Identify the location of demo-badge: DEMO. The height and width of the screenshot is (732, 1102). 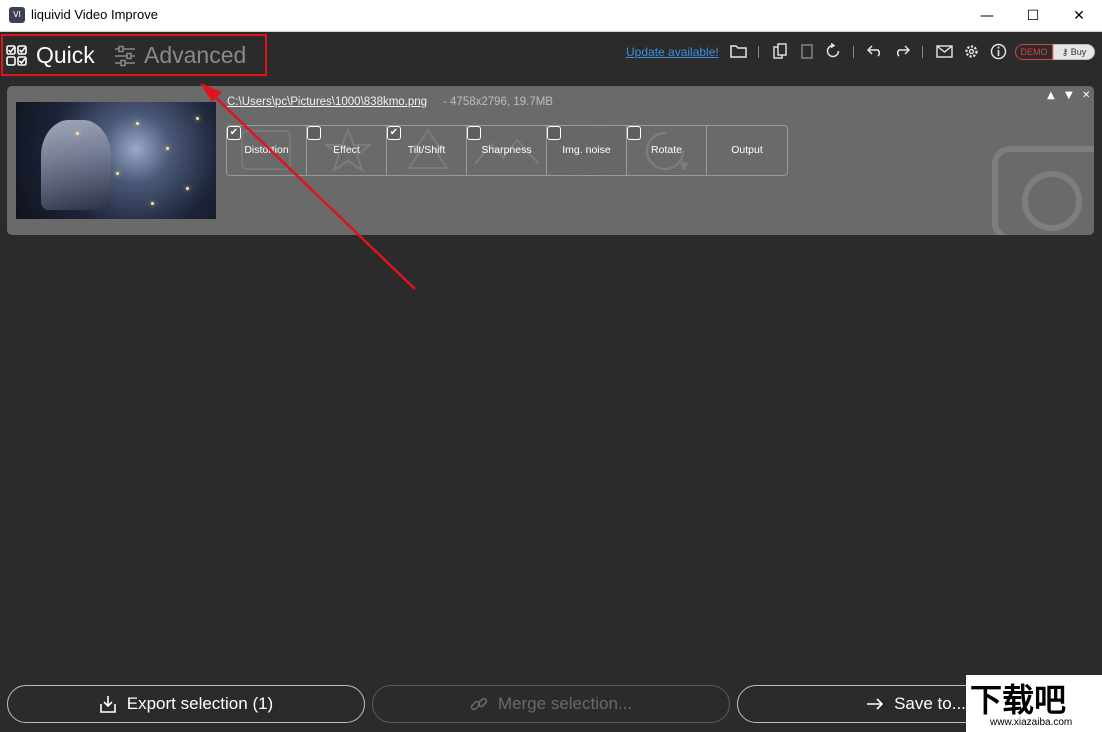
(1034, 52).